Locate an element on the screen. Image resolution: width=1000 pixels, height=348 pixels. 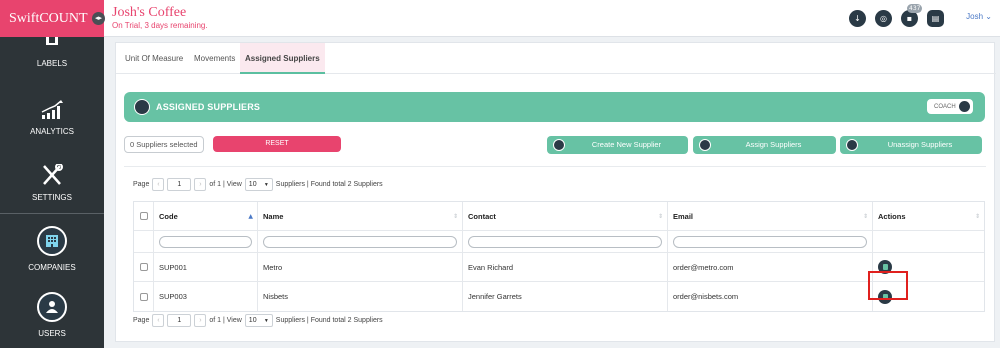
menu-toggle-button: ◂▸ is located at coordinates (98, 18).